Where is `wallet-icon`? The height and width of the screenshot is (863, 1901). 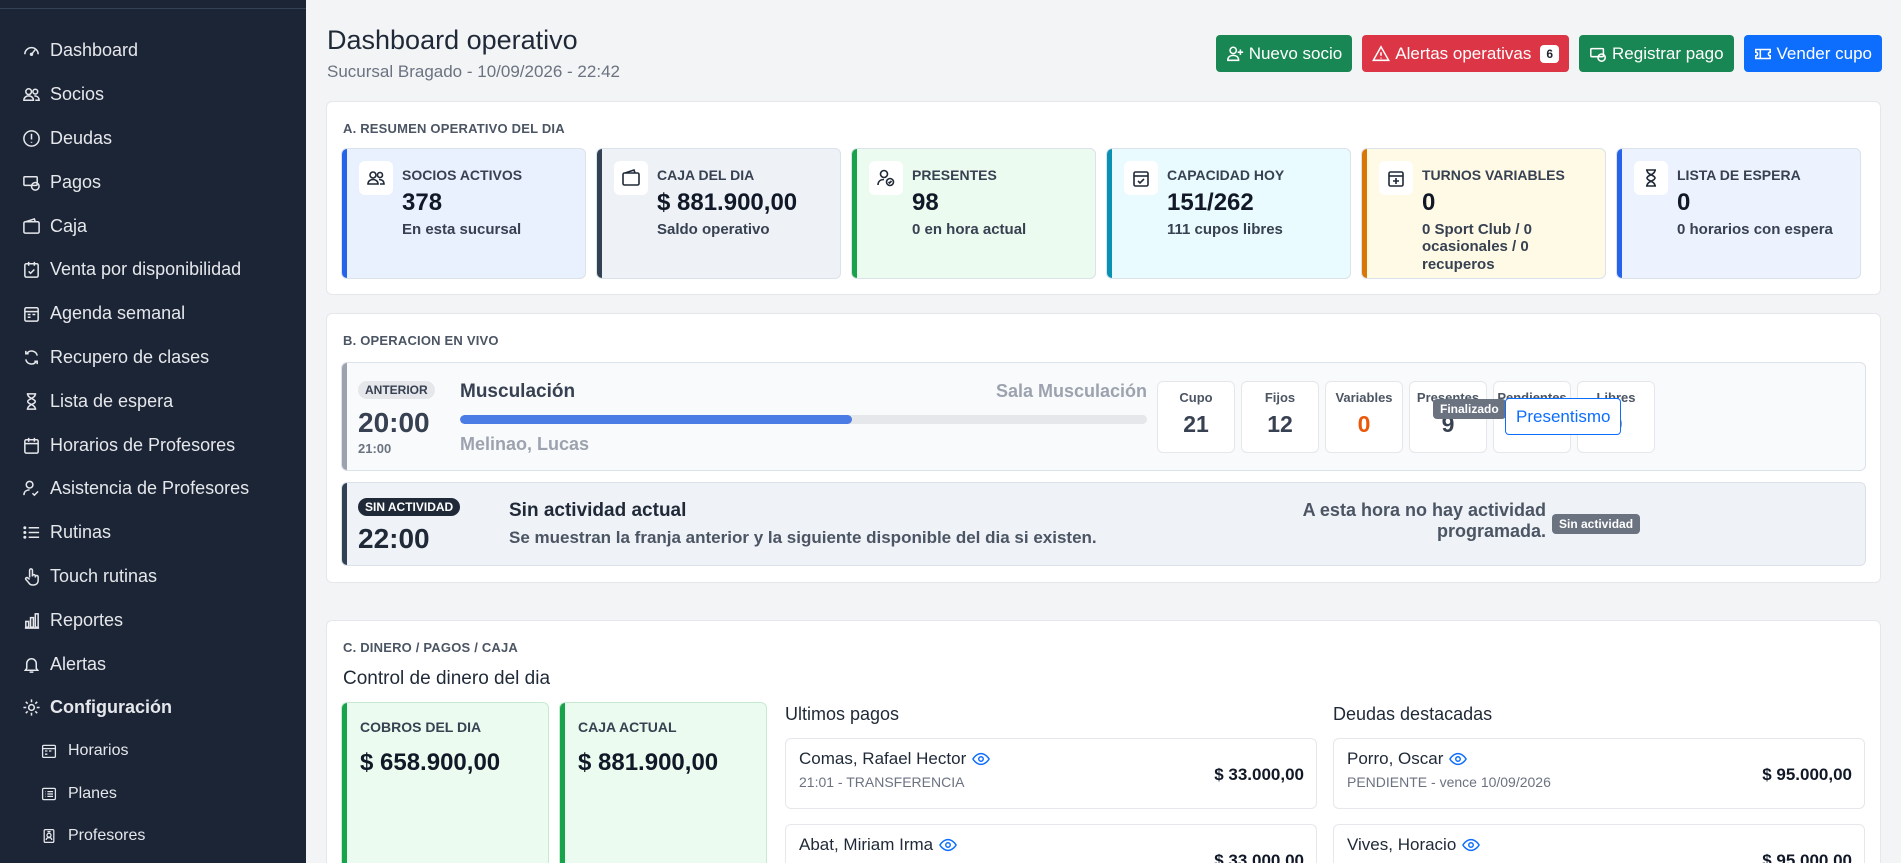
wallet-icon is located at coordinates (631, 178).